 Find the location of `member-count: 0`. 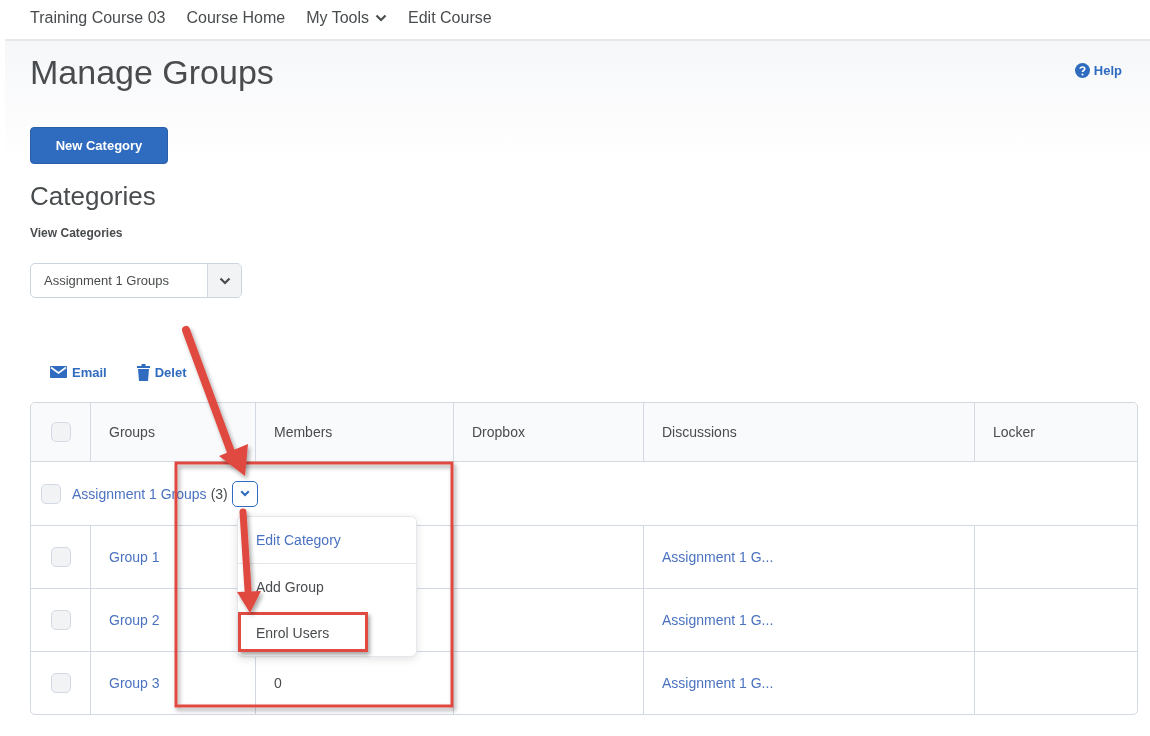

member-count: 0 is located at coordinates (278, 683).